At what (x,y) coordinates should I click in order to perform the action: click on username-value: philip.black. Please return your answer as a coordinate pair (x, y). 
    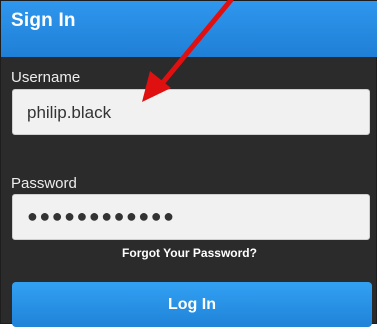
    Looking at the image, I should click on (69, 112).